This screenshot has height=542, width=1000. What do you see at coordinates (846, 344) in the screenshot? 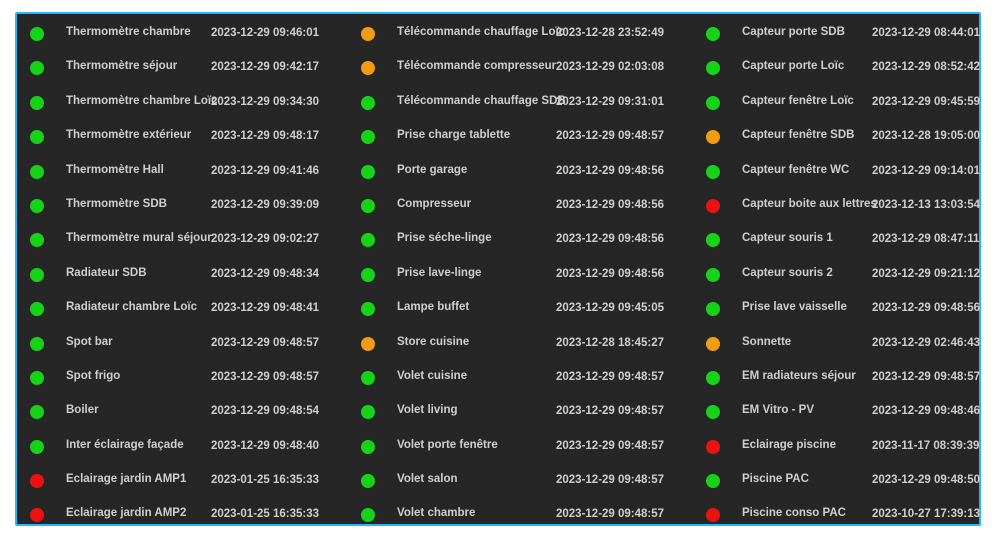
I see `device-row: Sonnette 2023-12-29 02:46:43` at bounding box center [846, 344].